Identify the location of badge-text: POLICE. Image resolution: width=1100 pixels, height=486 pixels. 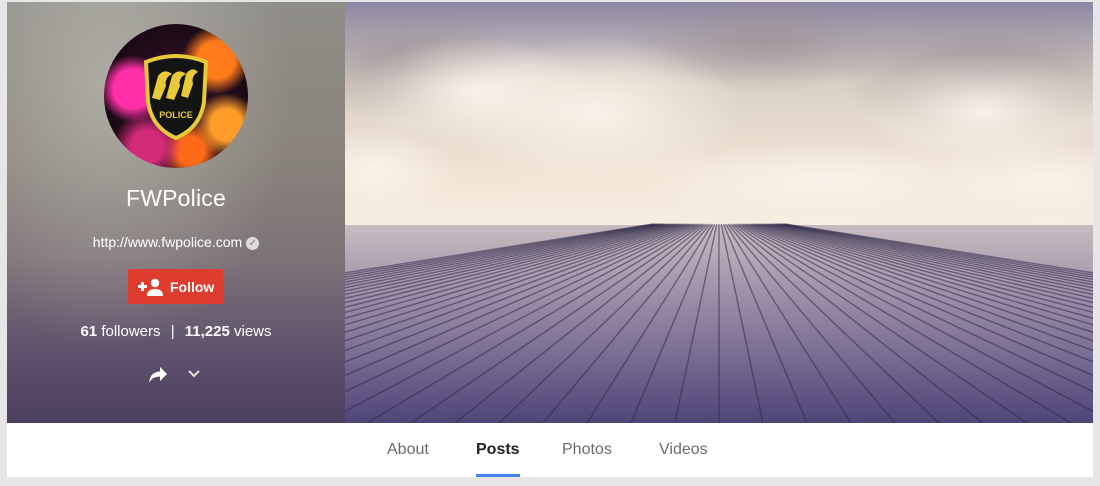
(176, 115).